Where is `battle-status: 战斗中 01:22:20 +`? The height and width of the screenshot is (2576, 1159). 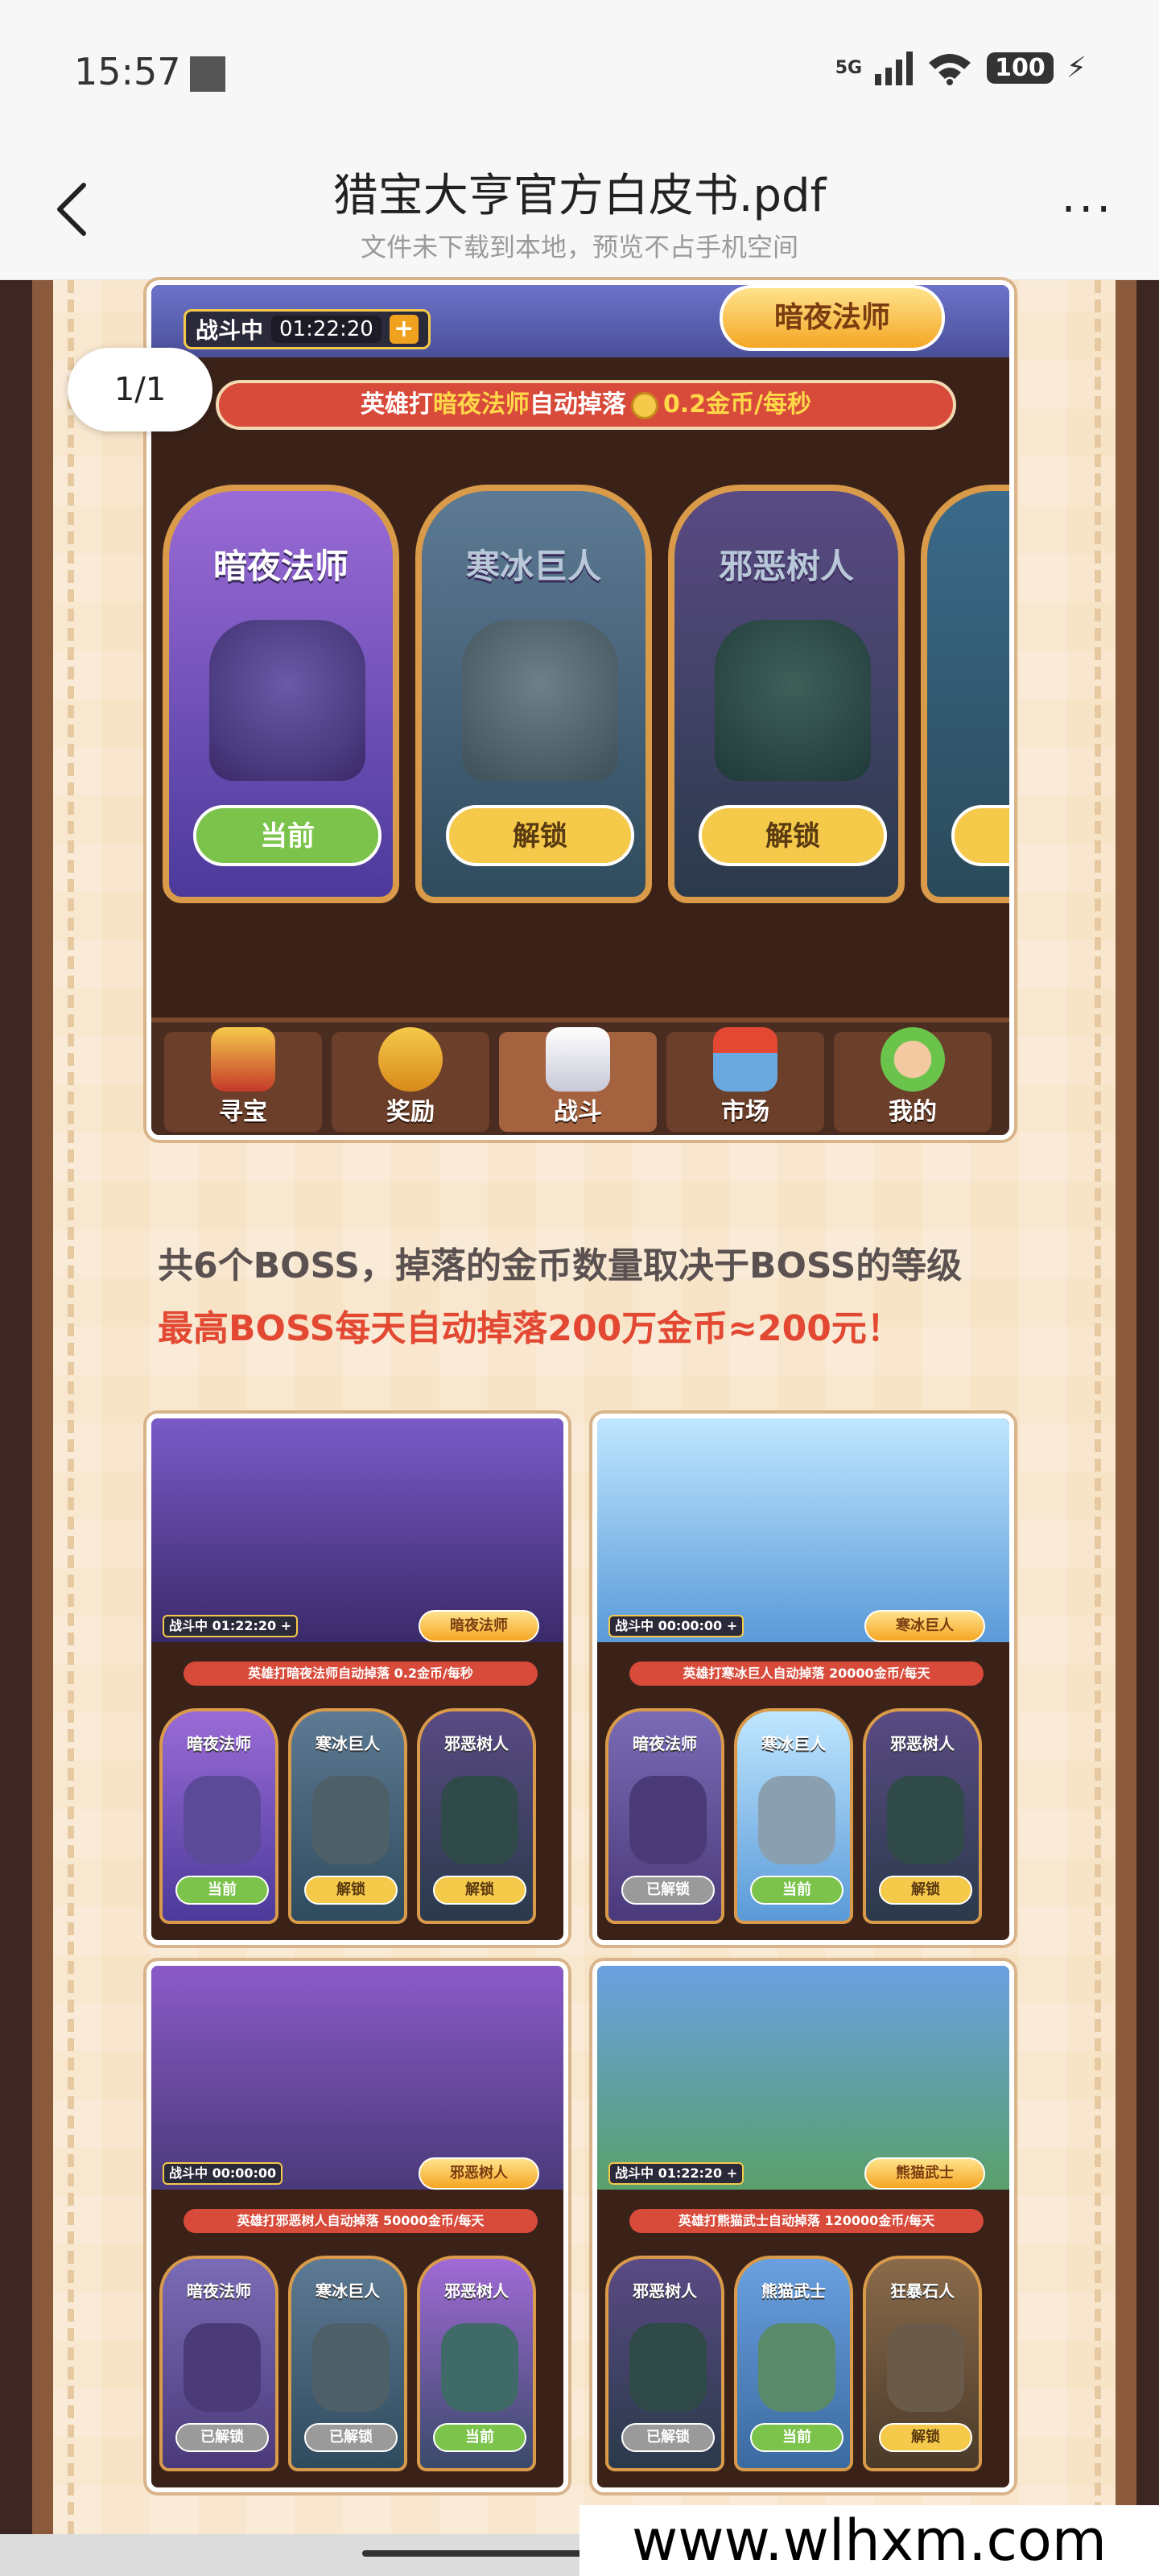 battle-status: 战斗中 01:22:20 + is located at coordinates (307, 329).